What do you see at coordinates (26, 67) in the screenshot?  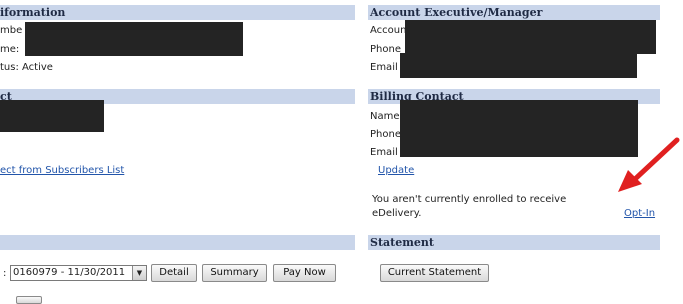 I see `status-text: tus: Active` at bounding box center [26, 67].